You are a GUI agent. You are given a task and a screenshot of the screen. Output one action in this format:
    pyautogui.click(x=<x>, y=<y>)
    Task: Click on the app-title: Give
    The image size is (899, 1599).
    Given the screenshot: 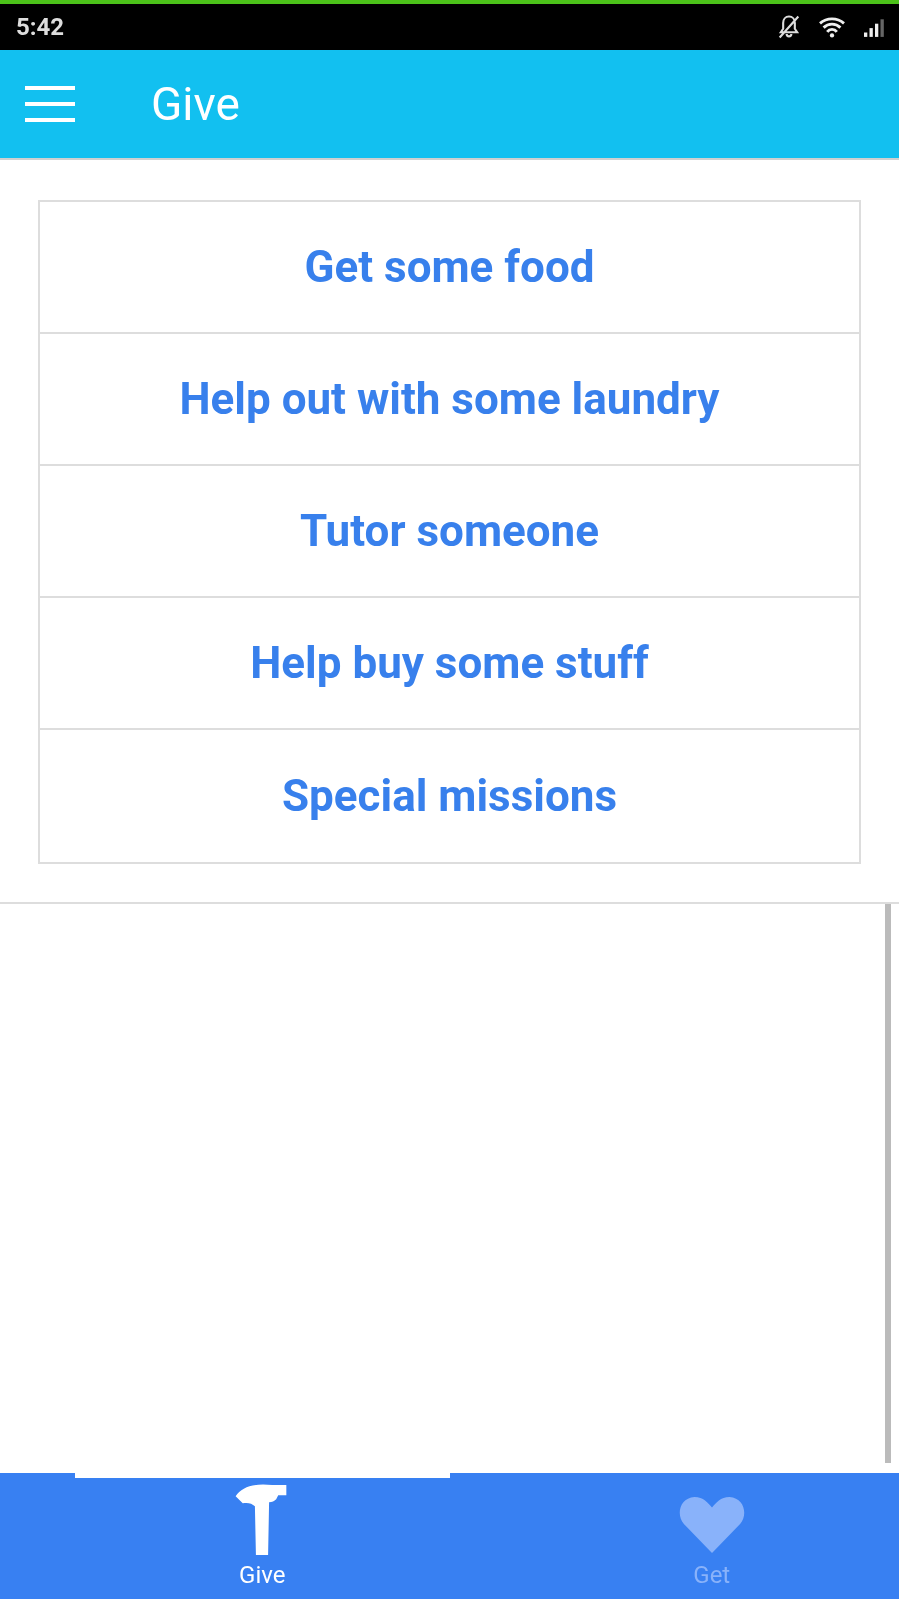 What is the action you would take?
    pyautogui.click(x=195, y=104)
    